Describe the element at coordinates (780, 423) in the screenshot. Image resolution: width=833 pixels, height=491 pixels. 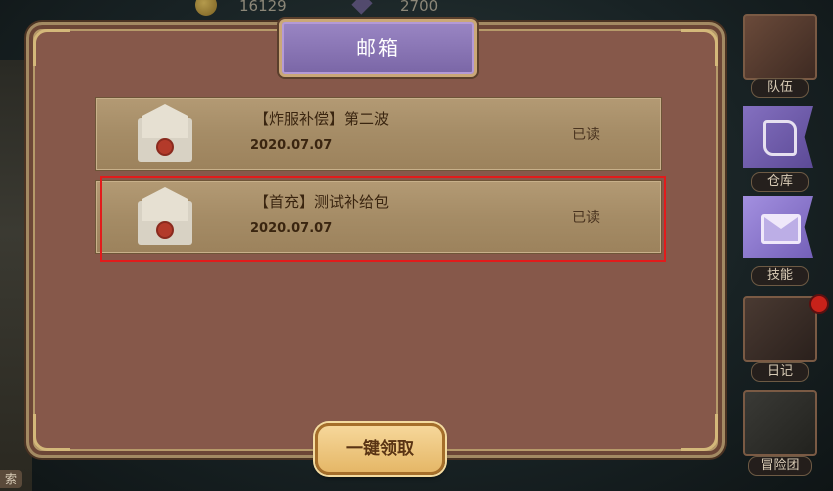
I see `adventure-icon` at that location.